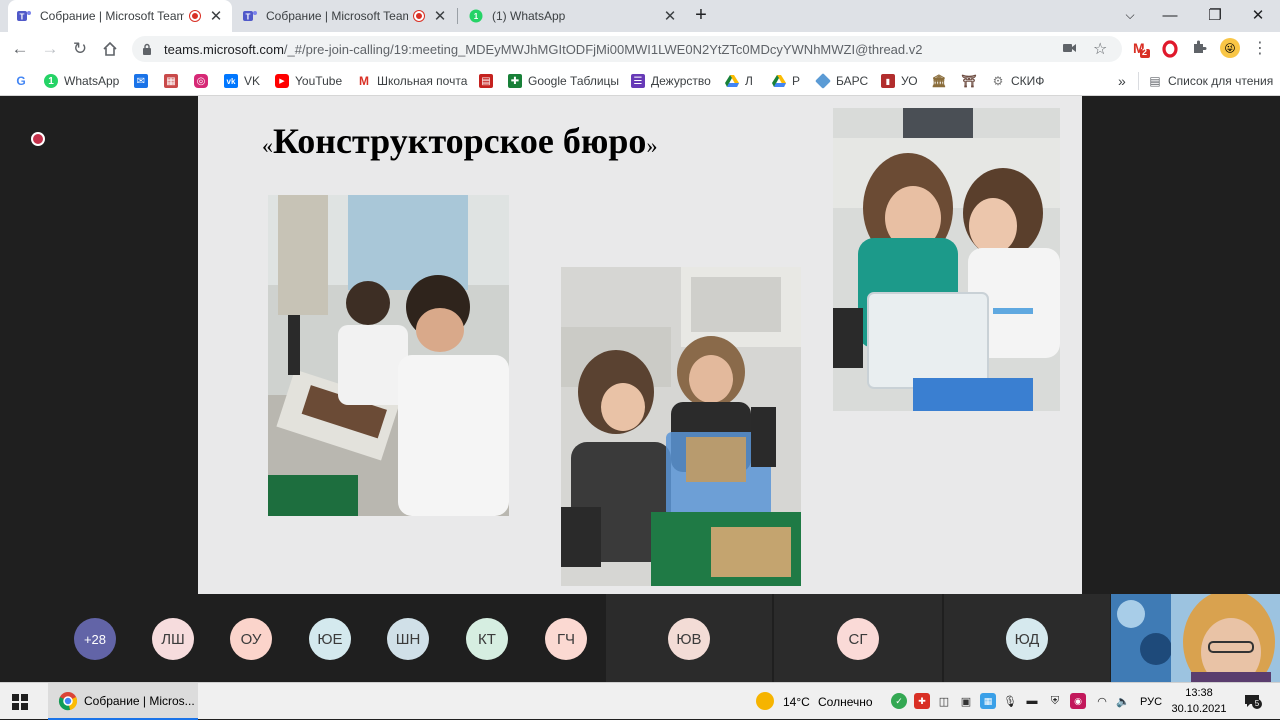  What do you see at coordinates (21, 81) in the screenshot?
I see `google-icon: G` at bounding box center [21, 81].